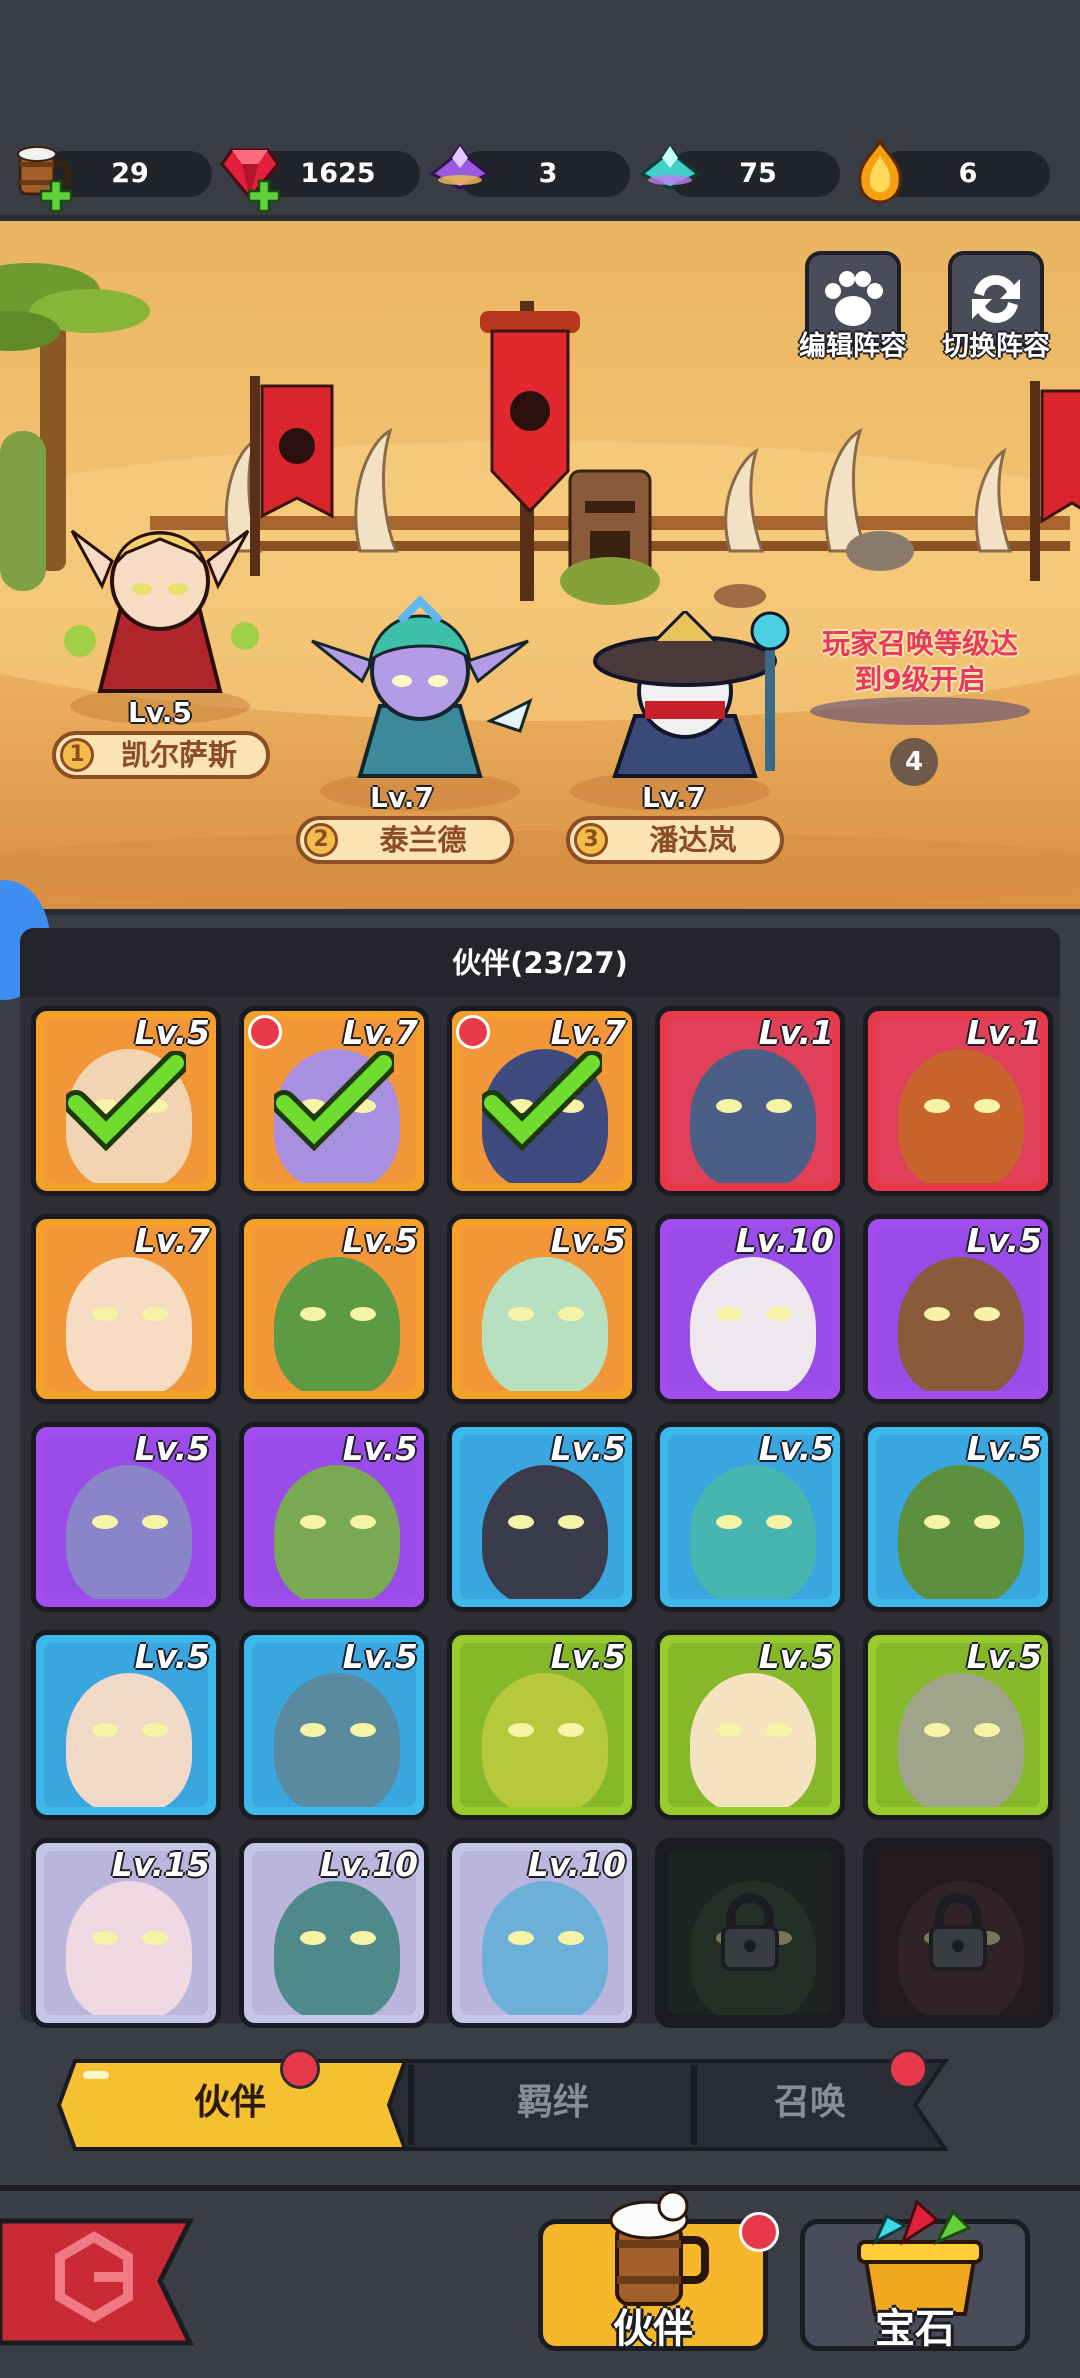 The image size is (1080, 2378). What do you see at coordinates (230, 2105) in the screenshot?
I see `tab-partners: 伙伴` at bounding box center [230, 2105].